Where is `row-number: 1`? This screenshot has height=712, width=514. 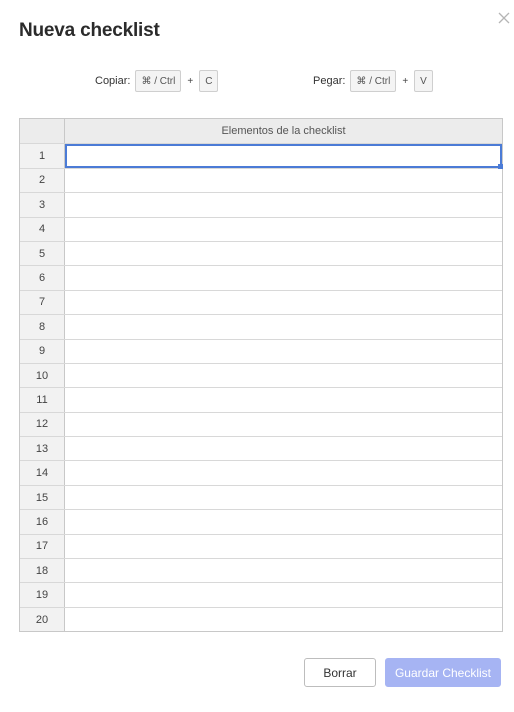 row-number: 1 is located at coordinates (42, 156).